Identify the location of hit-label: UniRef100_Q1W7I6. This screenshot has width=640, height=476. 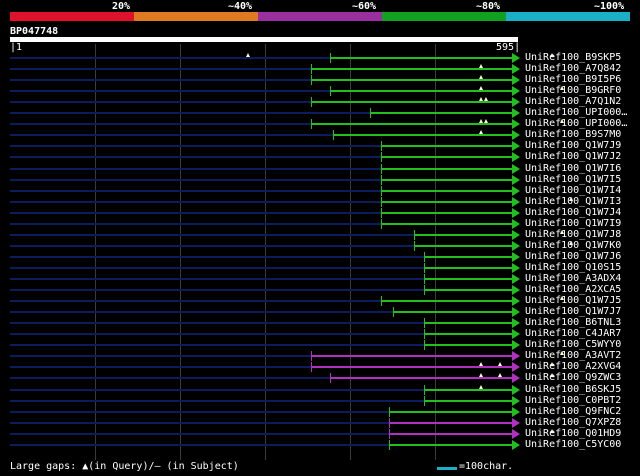
(573, 168).